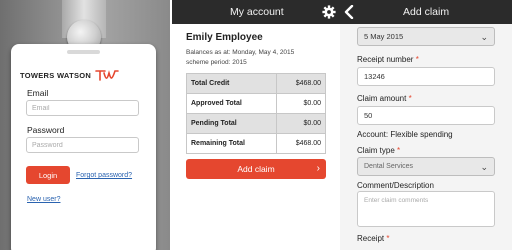 Image resolution: width=512 pixels, height=250 pixels. Describe the element at coordinates (43, 199) in the screenshot. I see `new-user-link: New user?` at that location.